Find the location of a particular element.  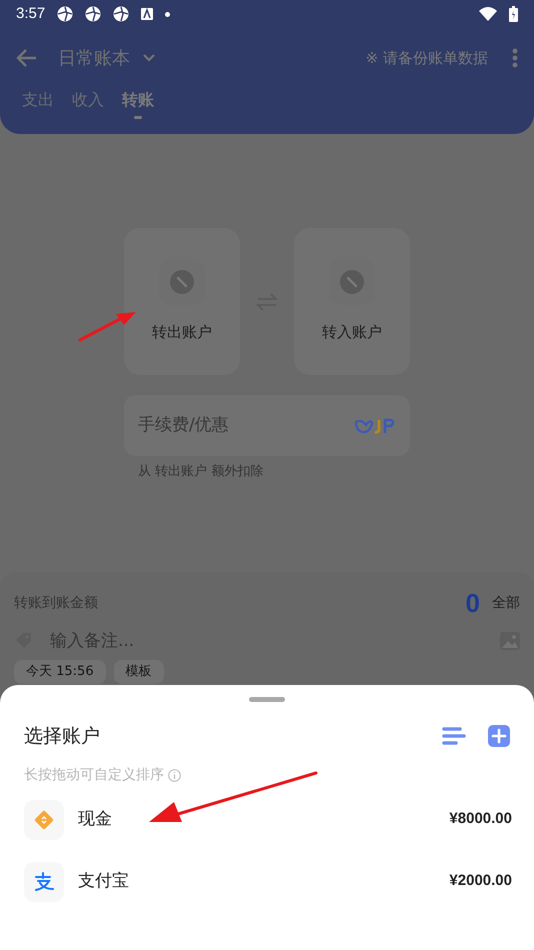

amount-value: 0 is located at coordinates (473, 603).